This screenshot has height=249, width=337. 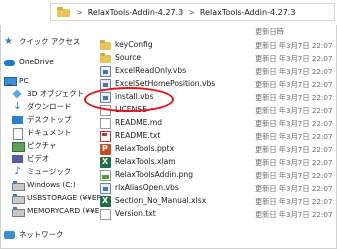 I want to click on nav-item-network: ネットワーク, so click(x=33, y=234).